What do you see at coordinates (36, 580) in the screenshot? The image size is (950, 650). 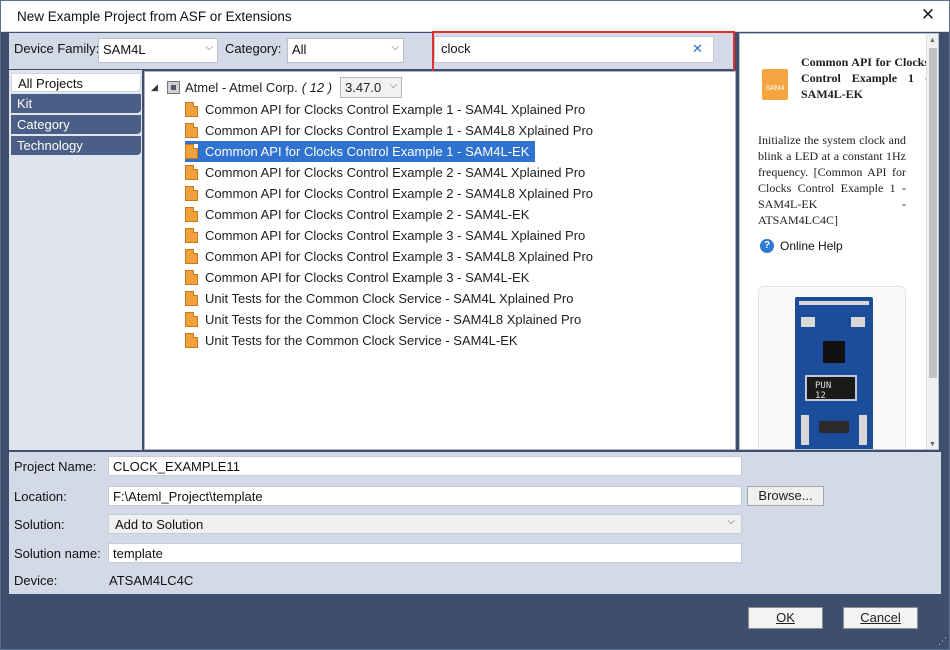 I see `device-label: Device:` at bounding box center [36, 580].